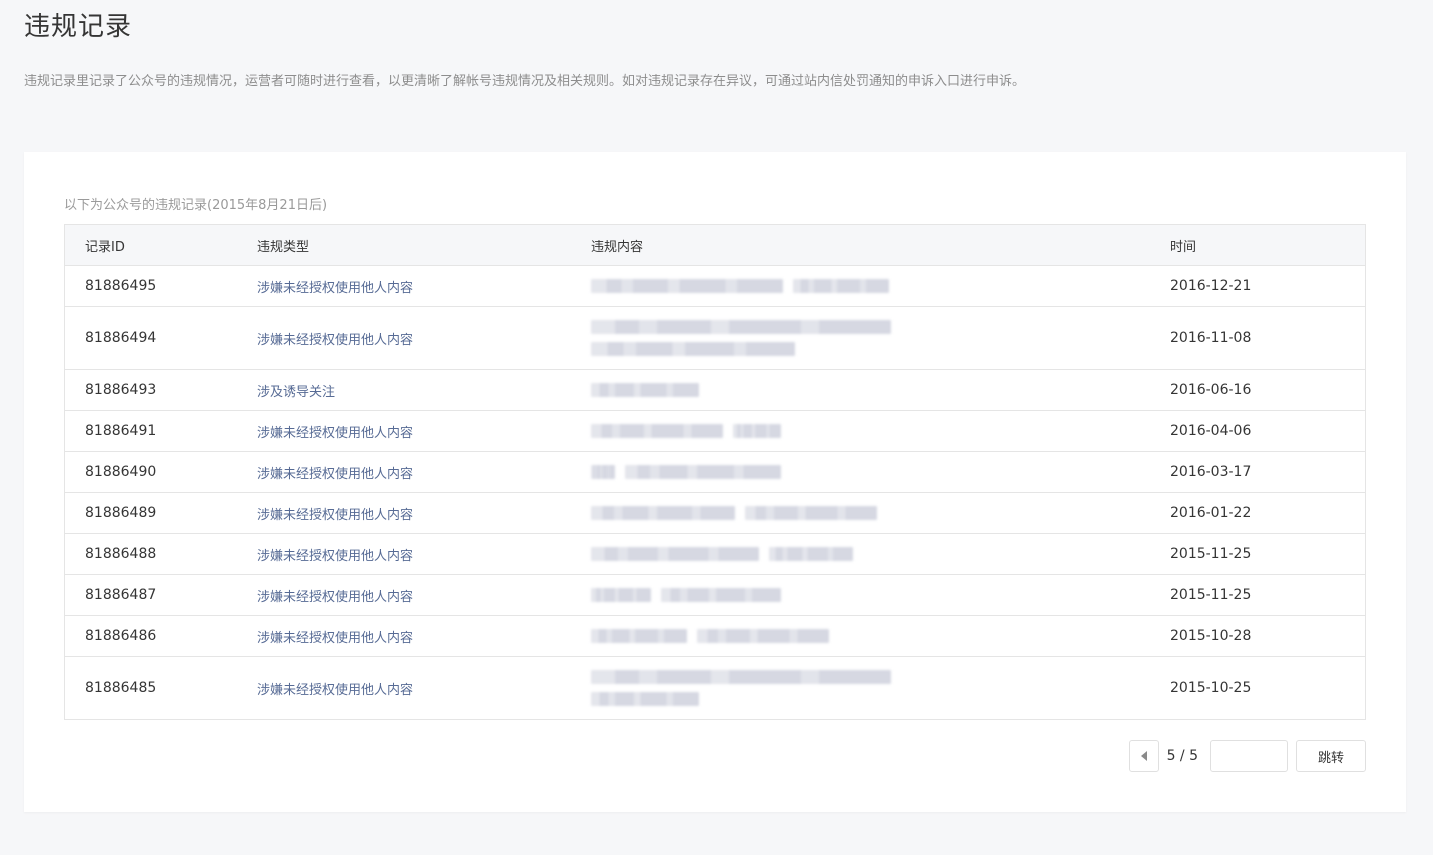 The width and height of the screenshot is (1433, 855). I want to click on prev-page-button, so click(1143, 756).